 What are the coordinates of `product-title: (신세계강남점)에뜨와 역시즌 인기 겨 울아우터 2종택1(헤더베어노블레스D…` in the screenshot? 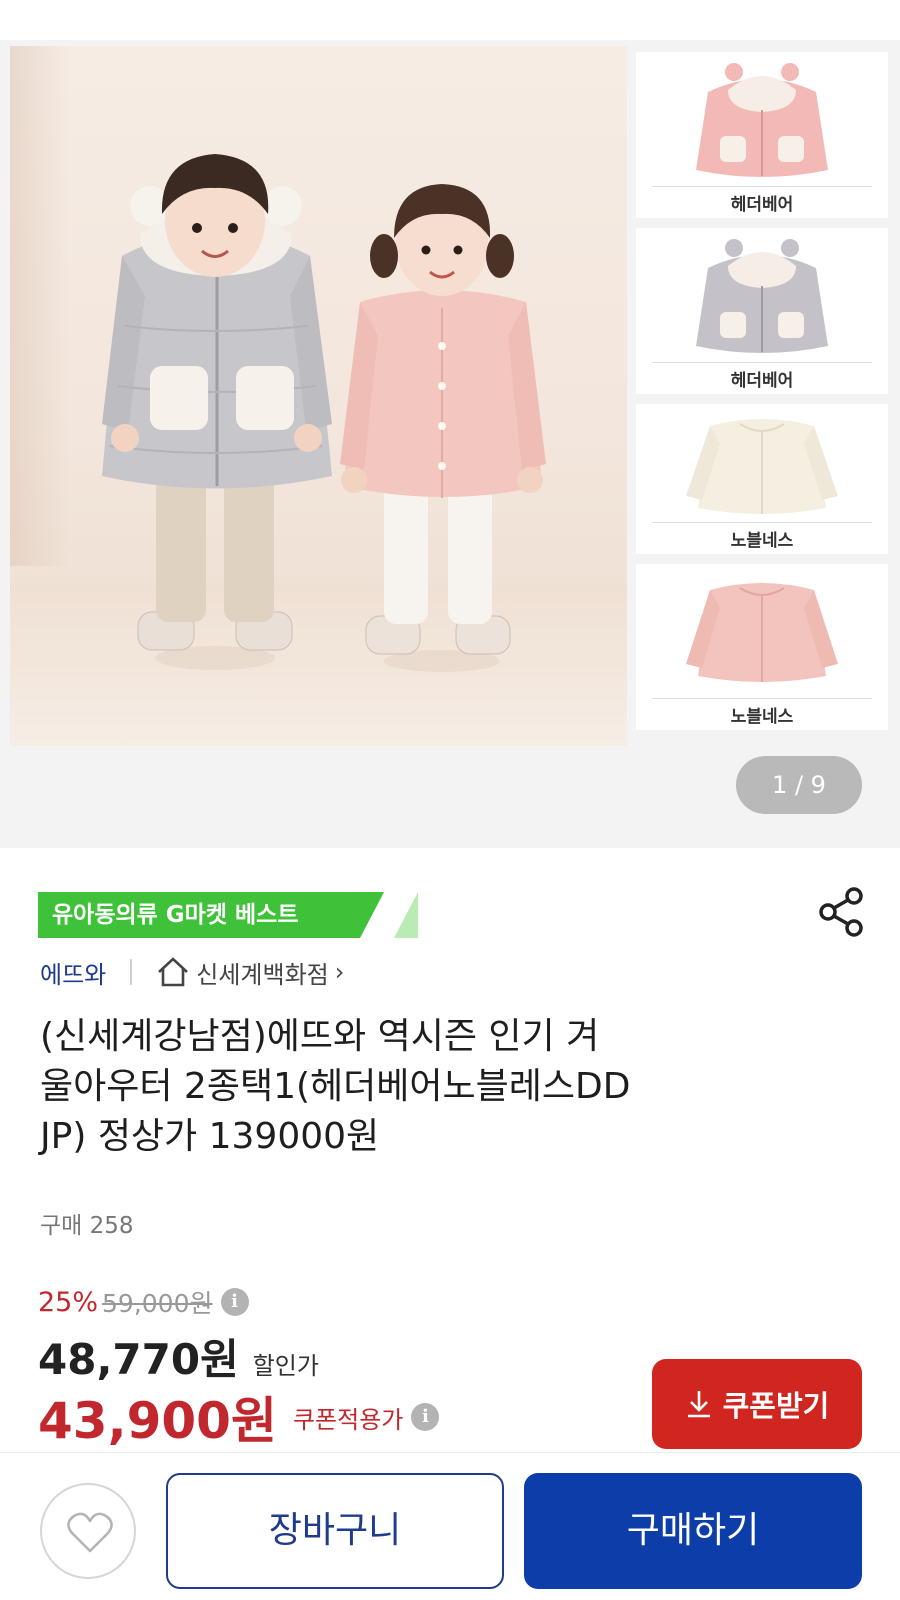 It's located at (450, 1087).